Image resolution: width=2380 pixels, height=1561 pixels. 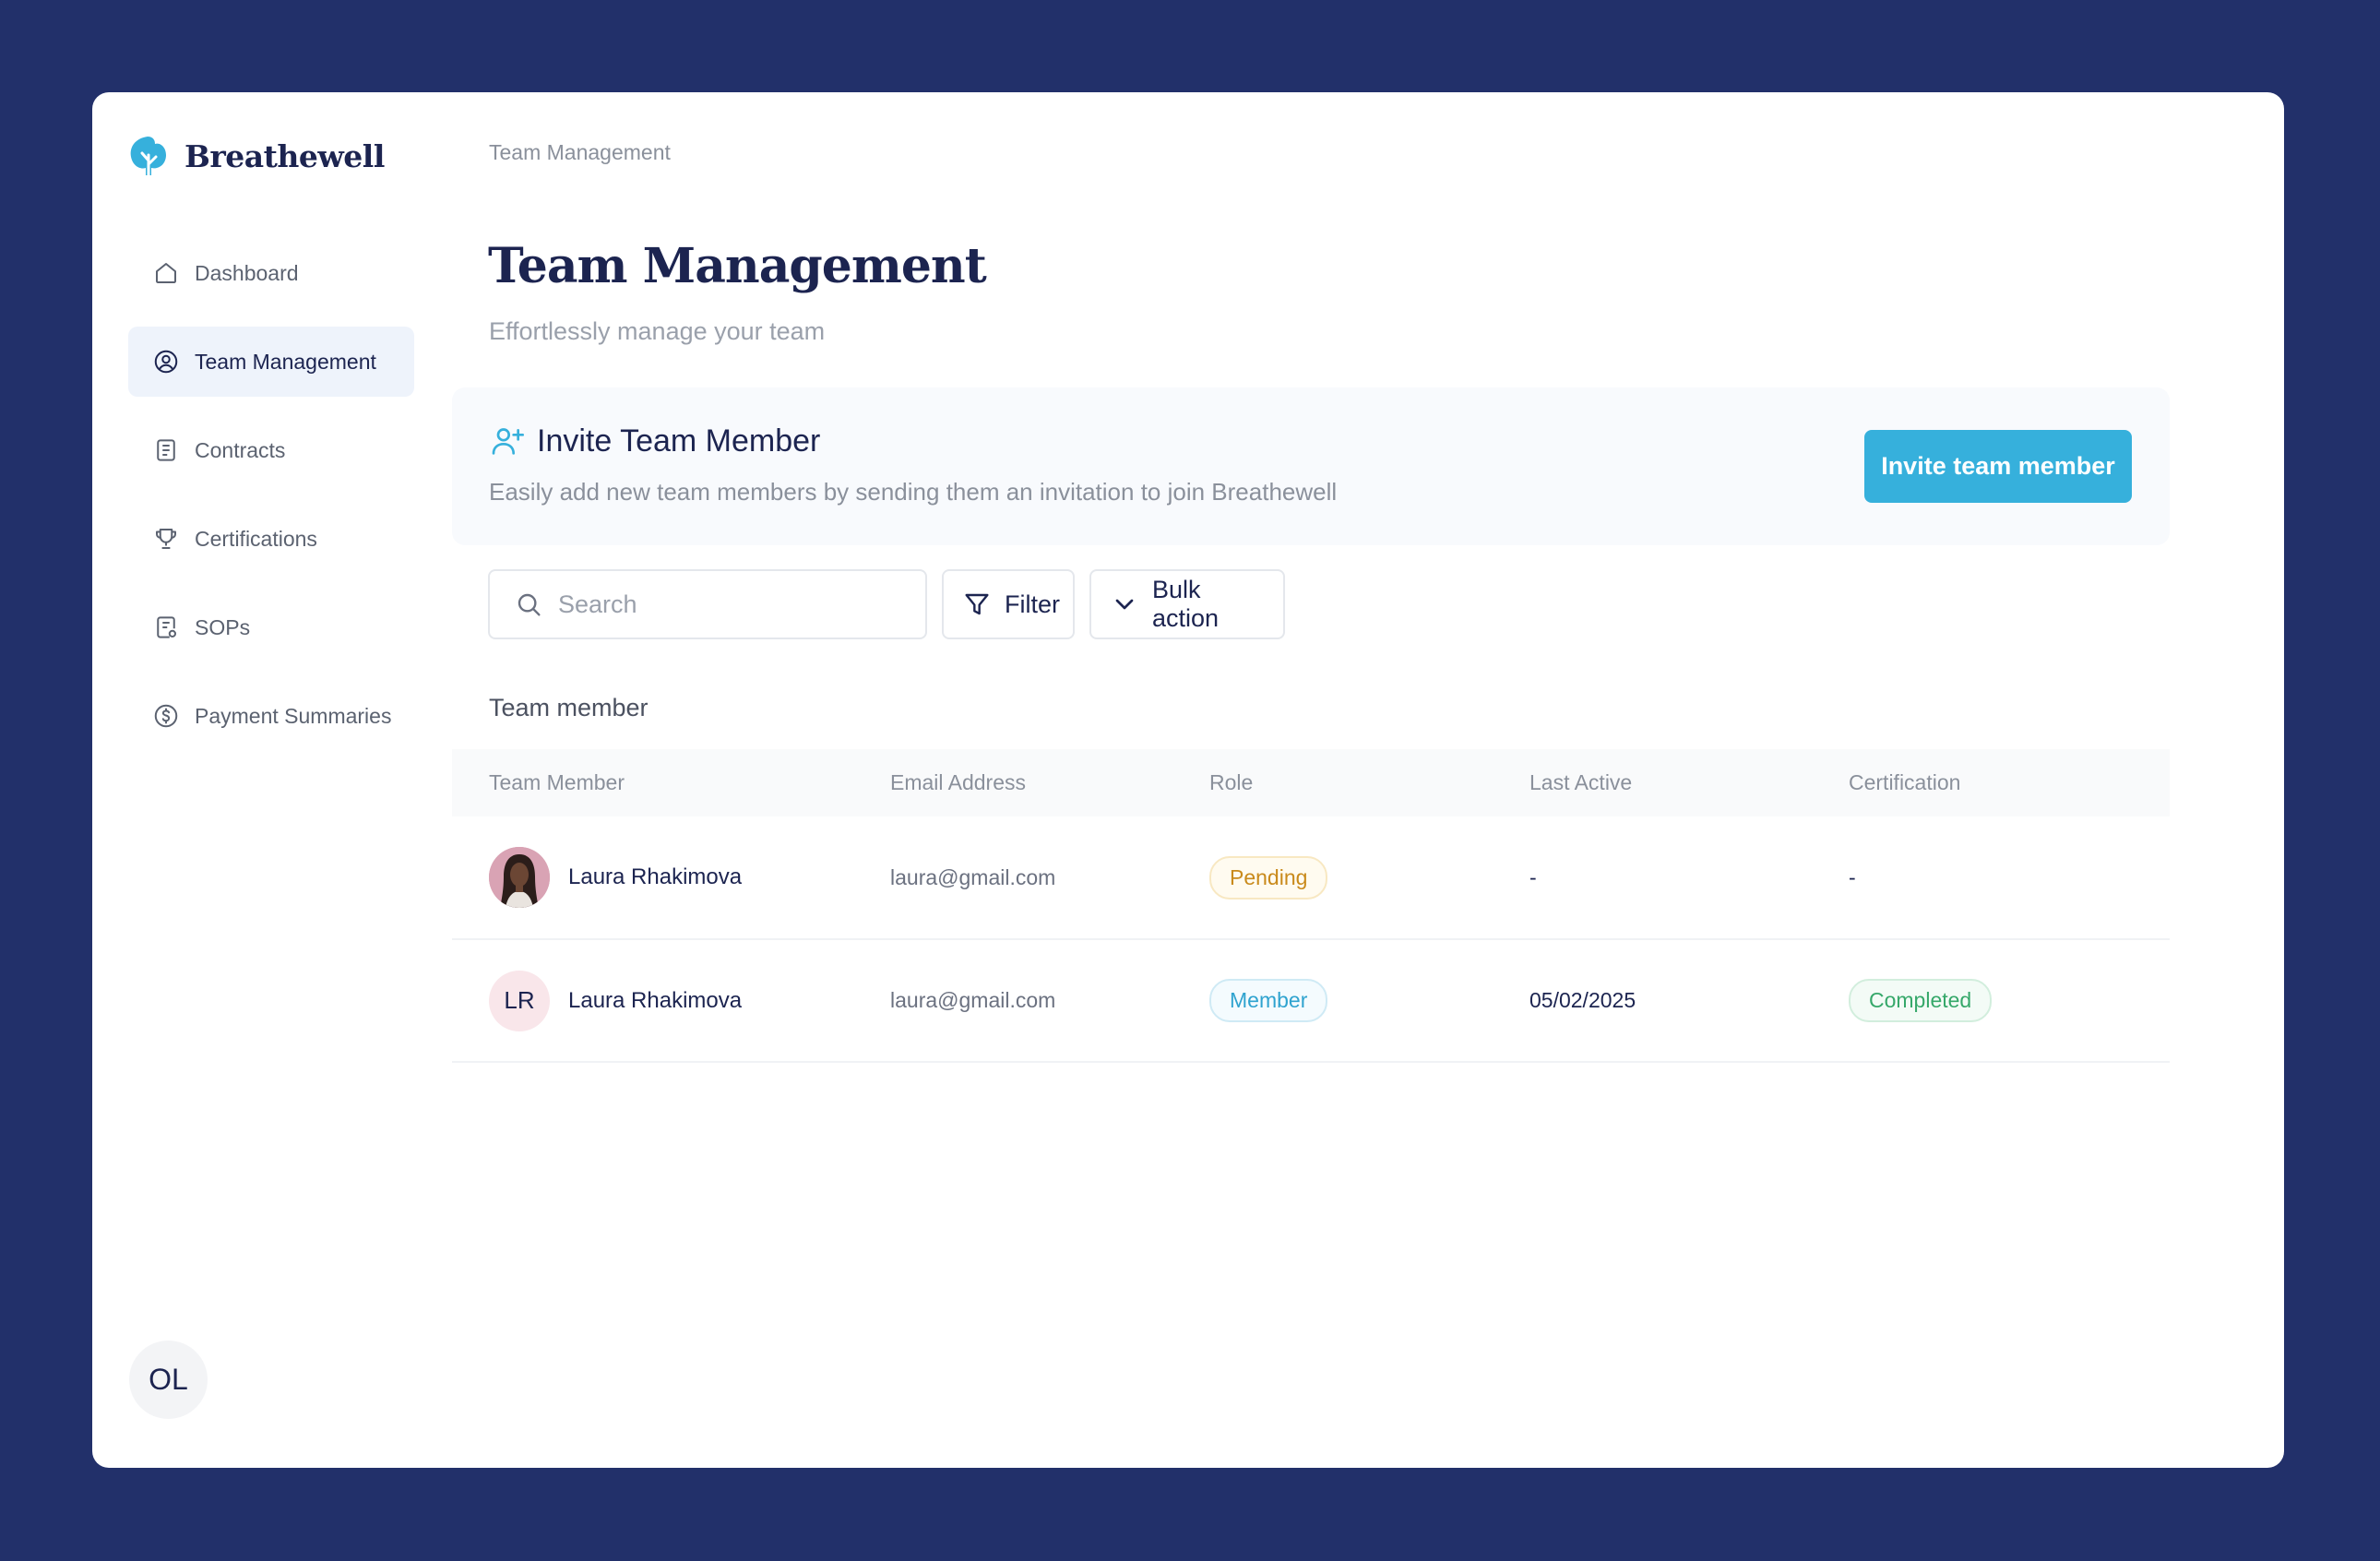 What do you see at coordinates (1921, 1000) in the screenshot?
I see `certification-badge-completed: Completed` at bounding box center [1921, 1000].